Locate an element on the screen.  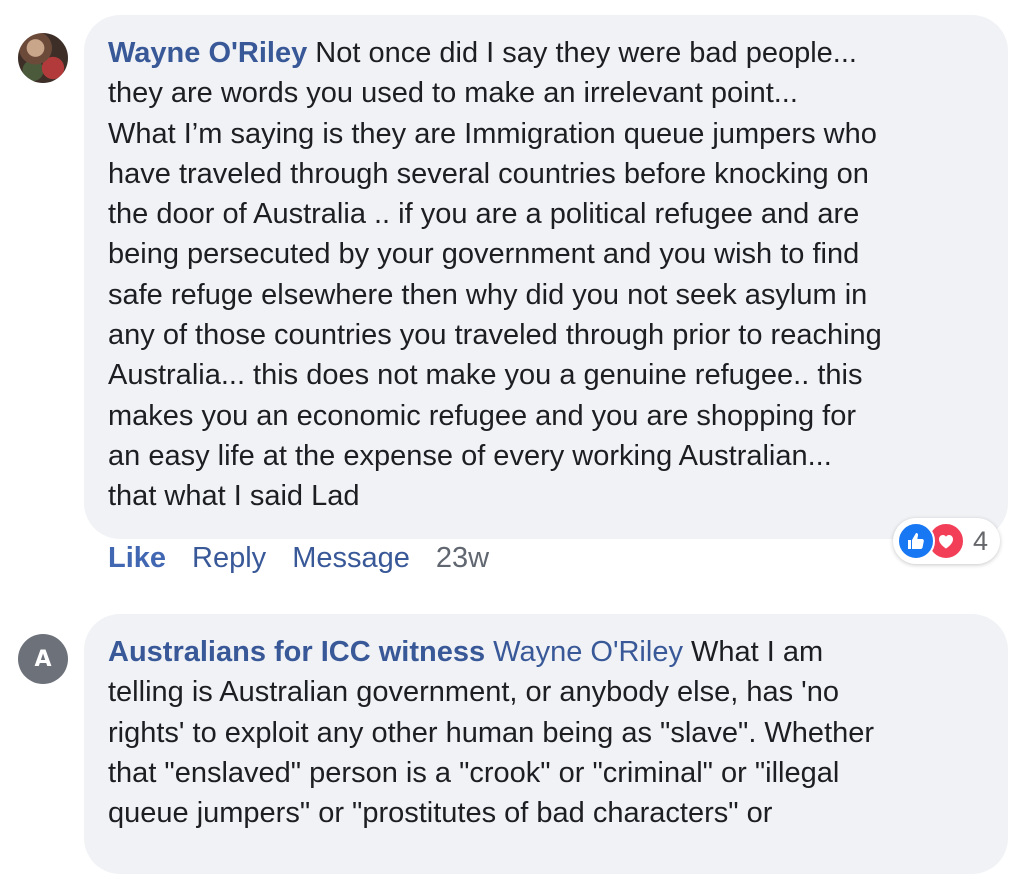
avatar-letter: A is located at coordinates (43, 659).